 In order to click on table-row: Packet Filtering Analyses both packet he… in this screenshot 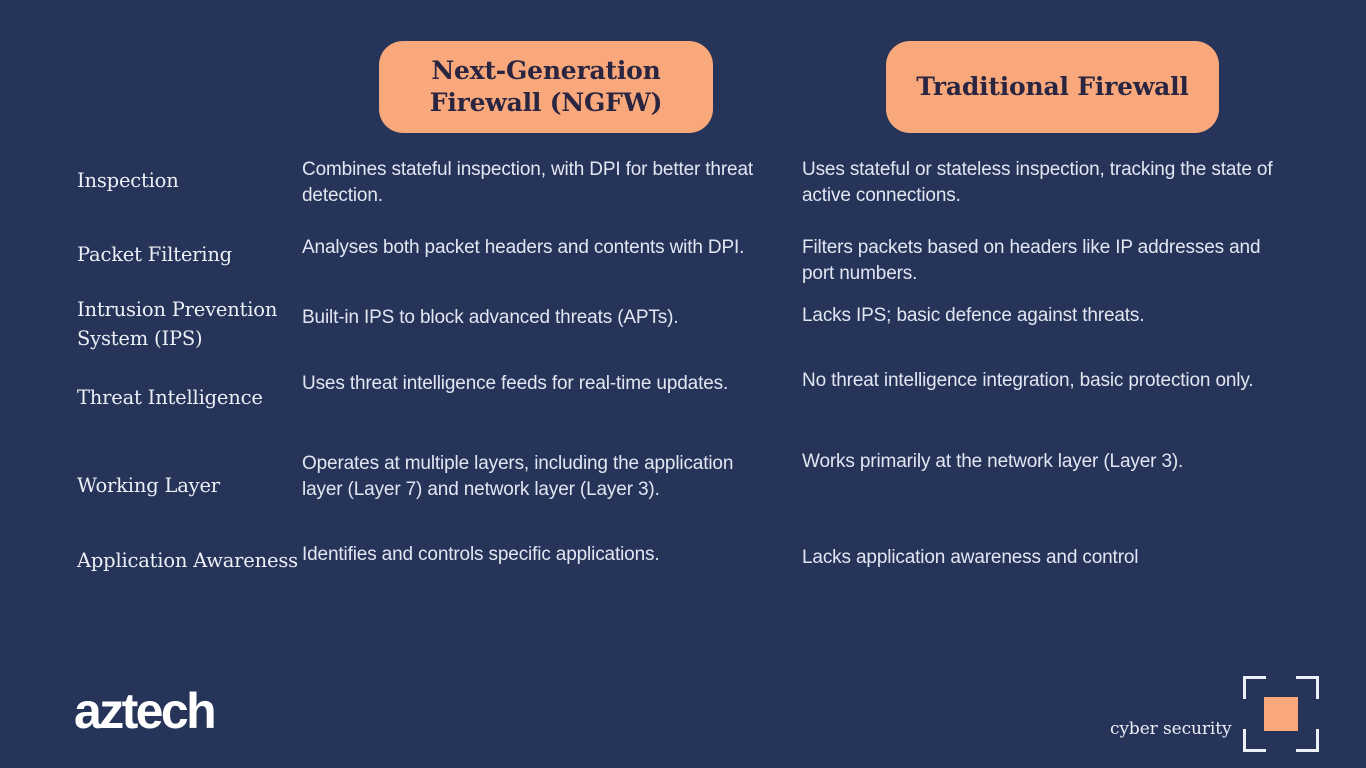, I will do `click(683, 254)`.